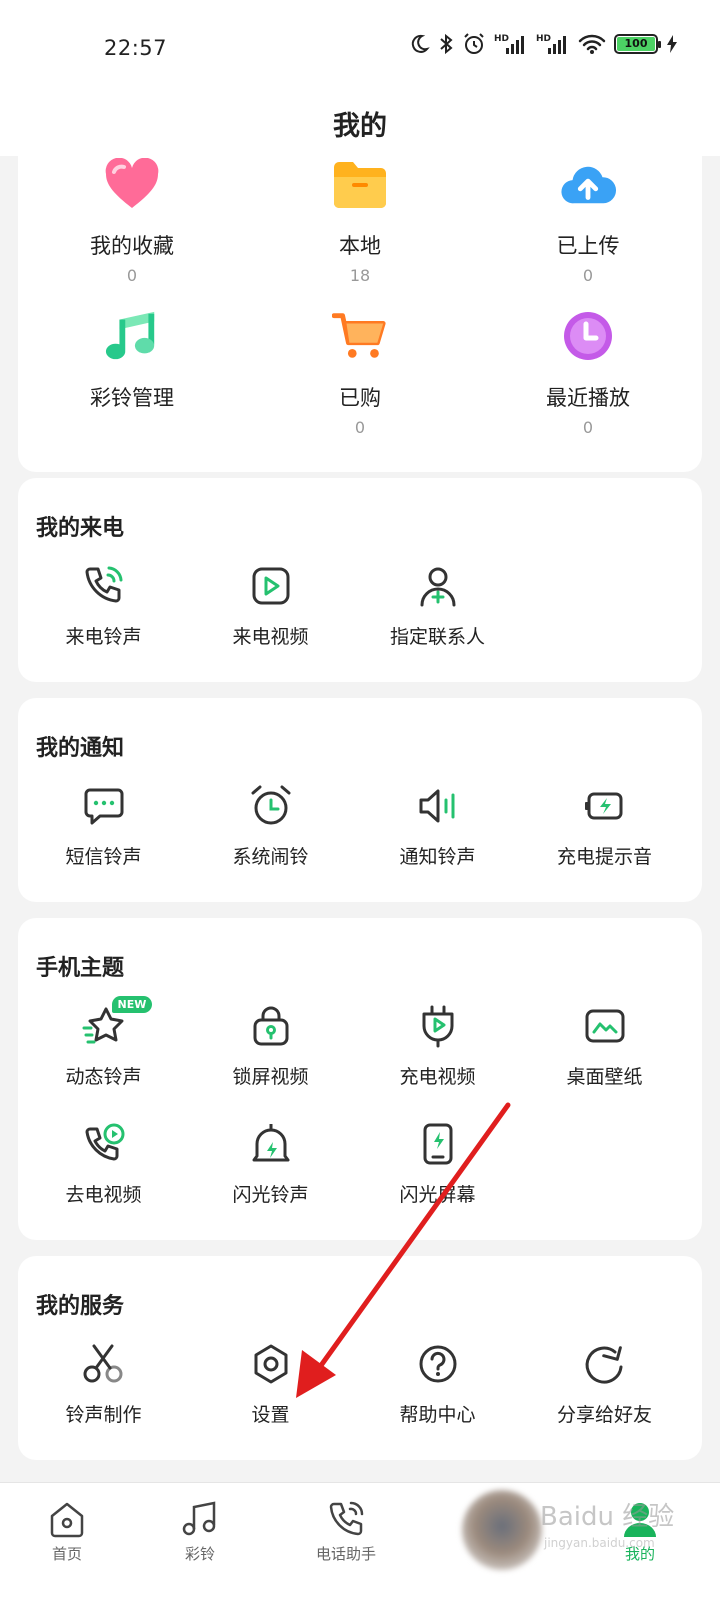 Image resolution: width=720 pixels, height=1600 pixels. I want to click on ringtone-maker-label: 铃声制作, so click(103, 1415).